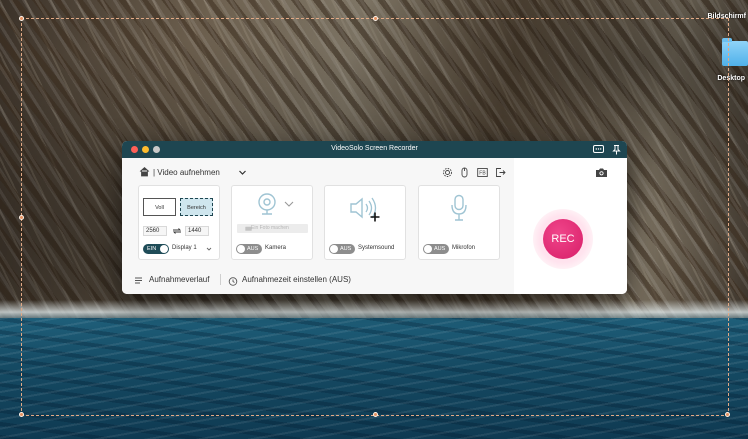  What do you see at coordinates (21, 414) in the screenshot?
I see `region-handle-bottom-left` at bounding box center [21, 414].